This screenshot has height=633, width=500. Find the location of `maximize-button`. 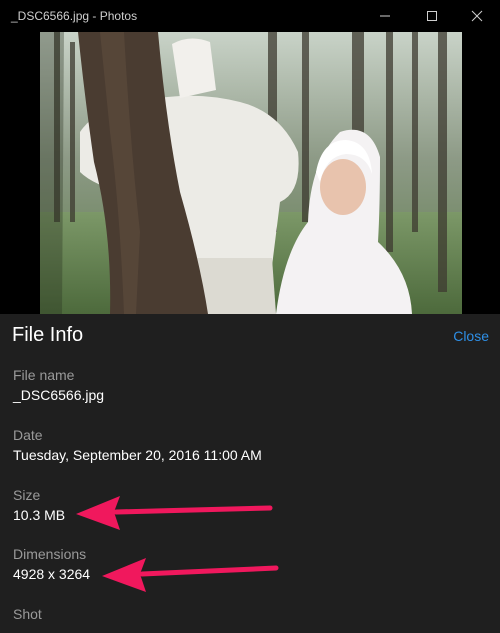

maximize-button is located at coordinates (432, 16).